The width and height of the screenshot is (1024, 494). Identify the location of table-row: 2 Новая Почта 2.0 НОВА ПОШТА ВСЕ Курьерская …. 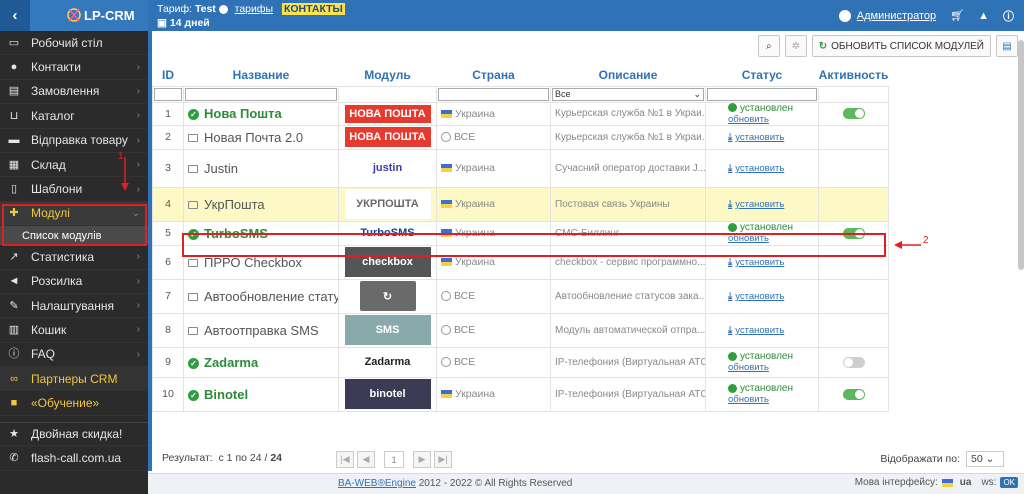
(520, 137).